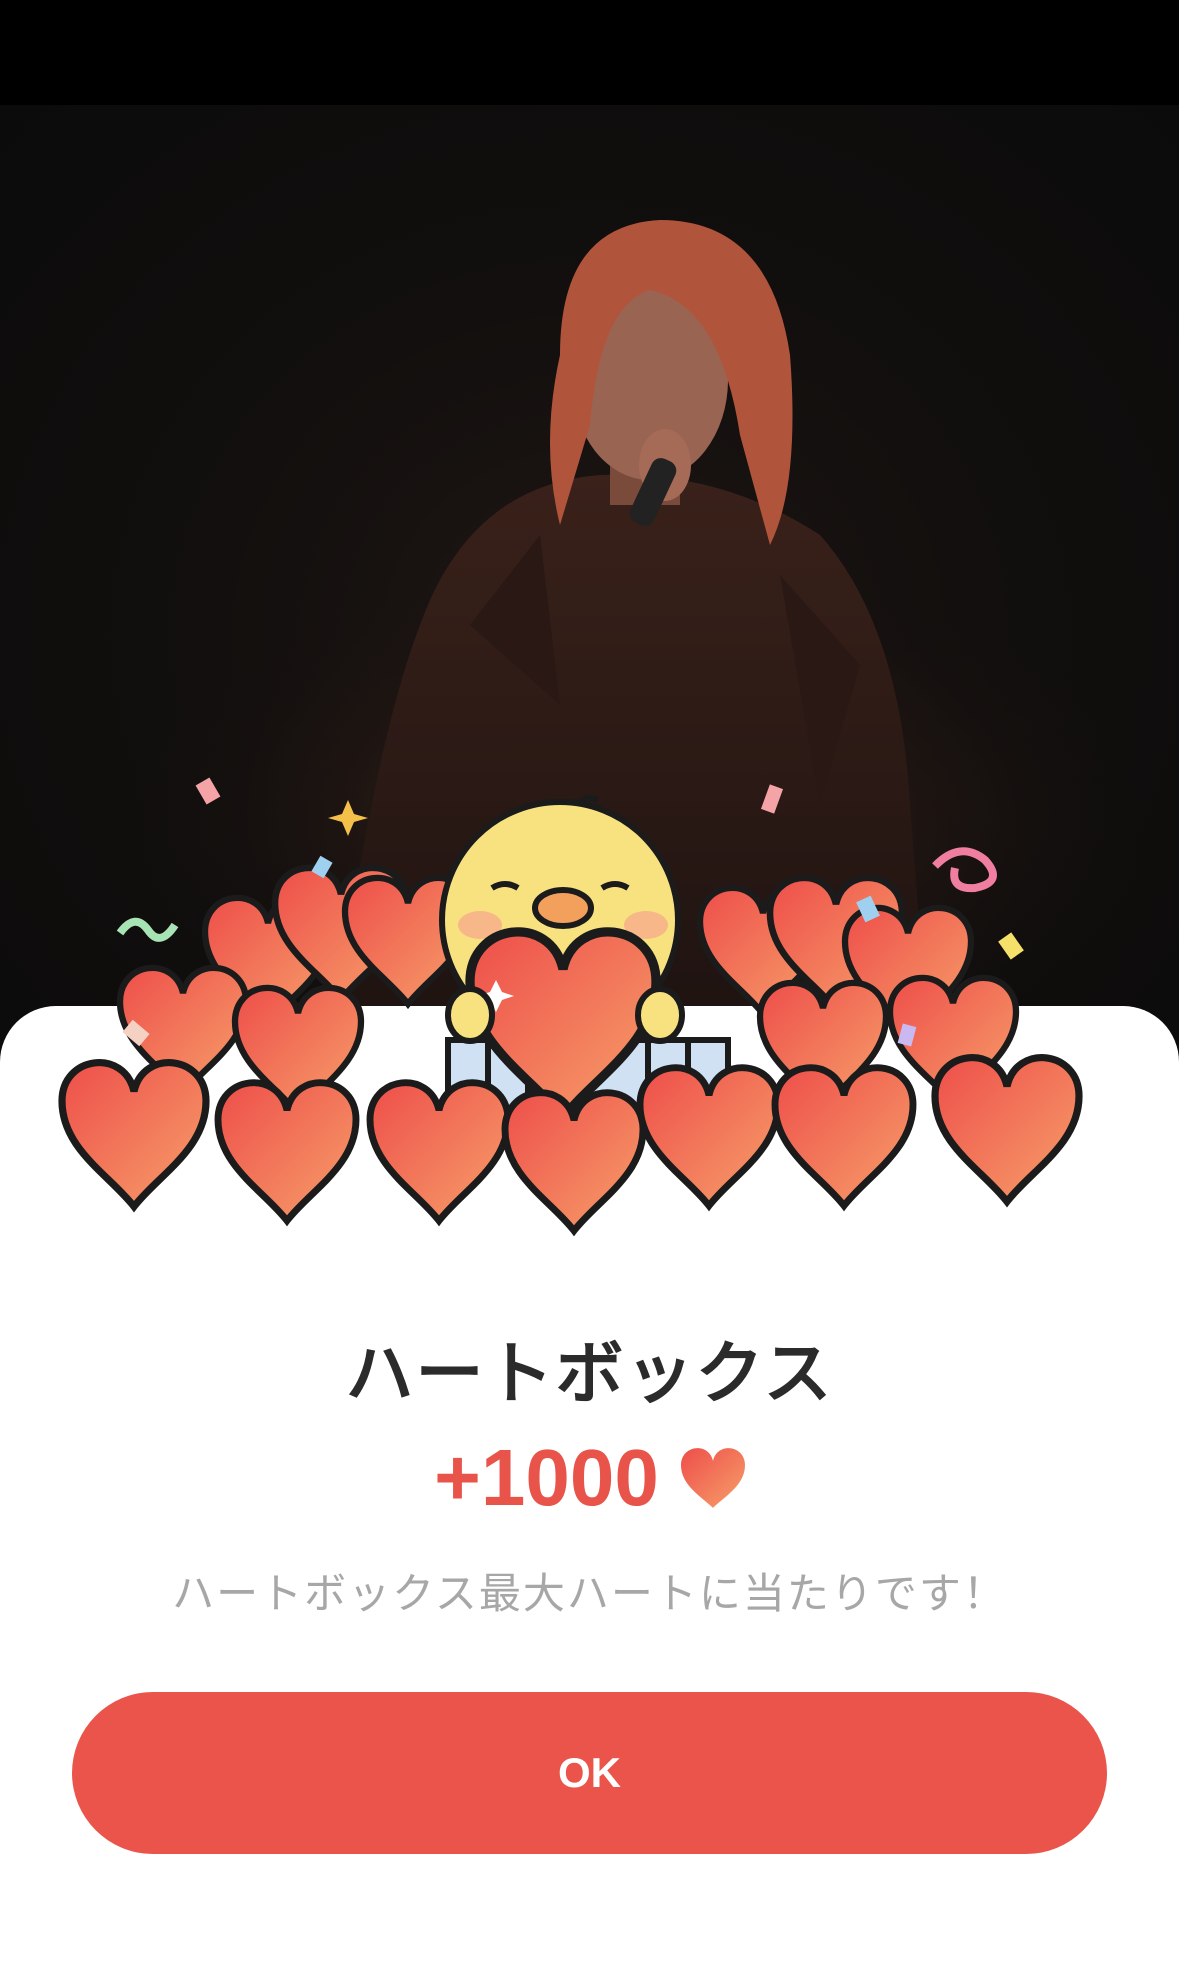  Describe the element at coordinates (589, 1773) in the screenshot. I see `ok-button: OK` at that location.